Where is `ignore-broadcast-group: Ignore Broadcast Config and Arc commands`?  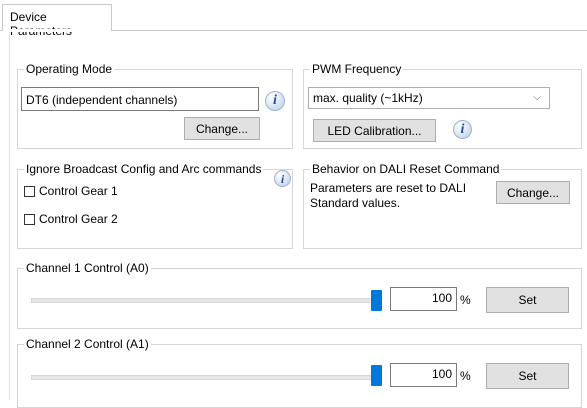
ignore-broadcast-group: Ignore Broadcast Config and Arc commands is located at coordinates (155, 205).